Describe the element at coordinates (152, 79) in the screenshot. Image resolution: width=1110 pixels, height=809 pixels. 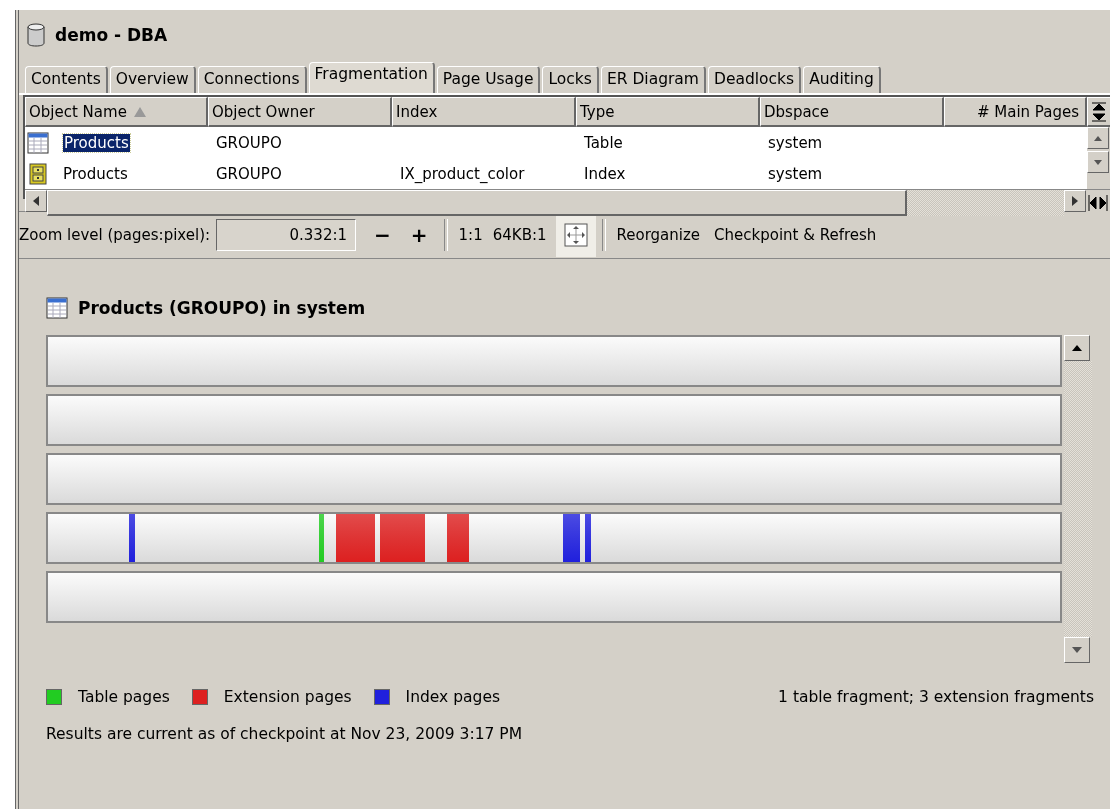
I see `tab: Overview` at that location.